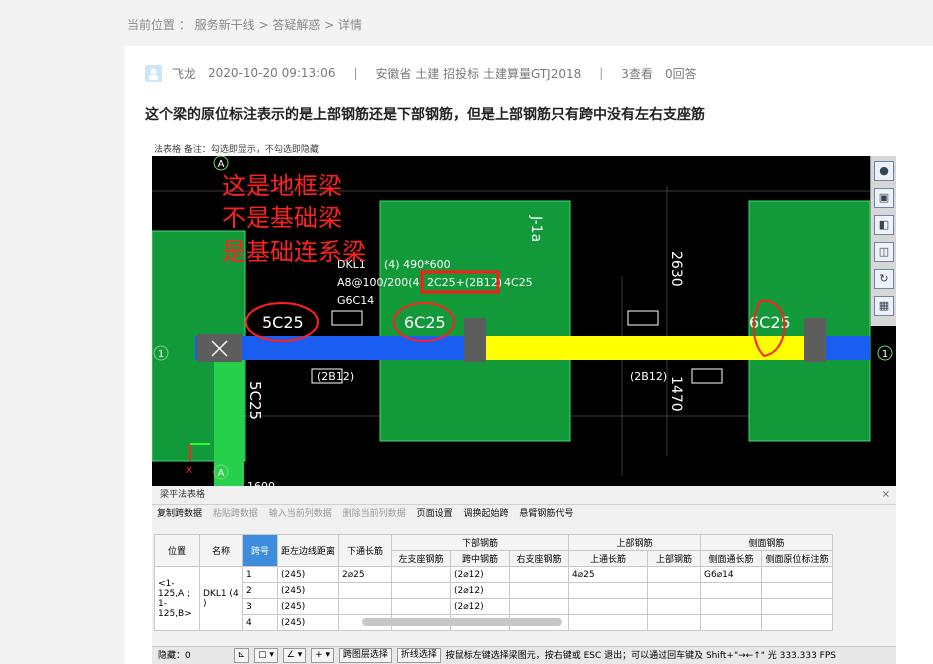 The height and width of the screenshot is (664, 933). What do you see at coordinates (464, 282) in the screenshot?
I see `top-bar-label: 2C25+(2B12)` at bounding box center [464, 282].